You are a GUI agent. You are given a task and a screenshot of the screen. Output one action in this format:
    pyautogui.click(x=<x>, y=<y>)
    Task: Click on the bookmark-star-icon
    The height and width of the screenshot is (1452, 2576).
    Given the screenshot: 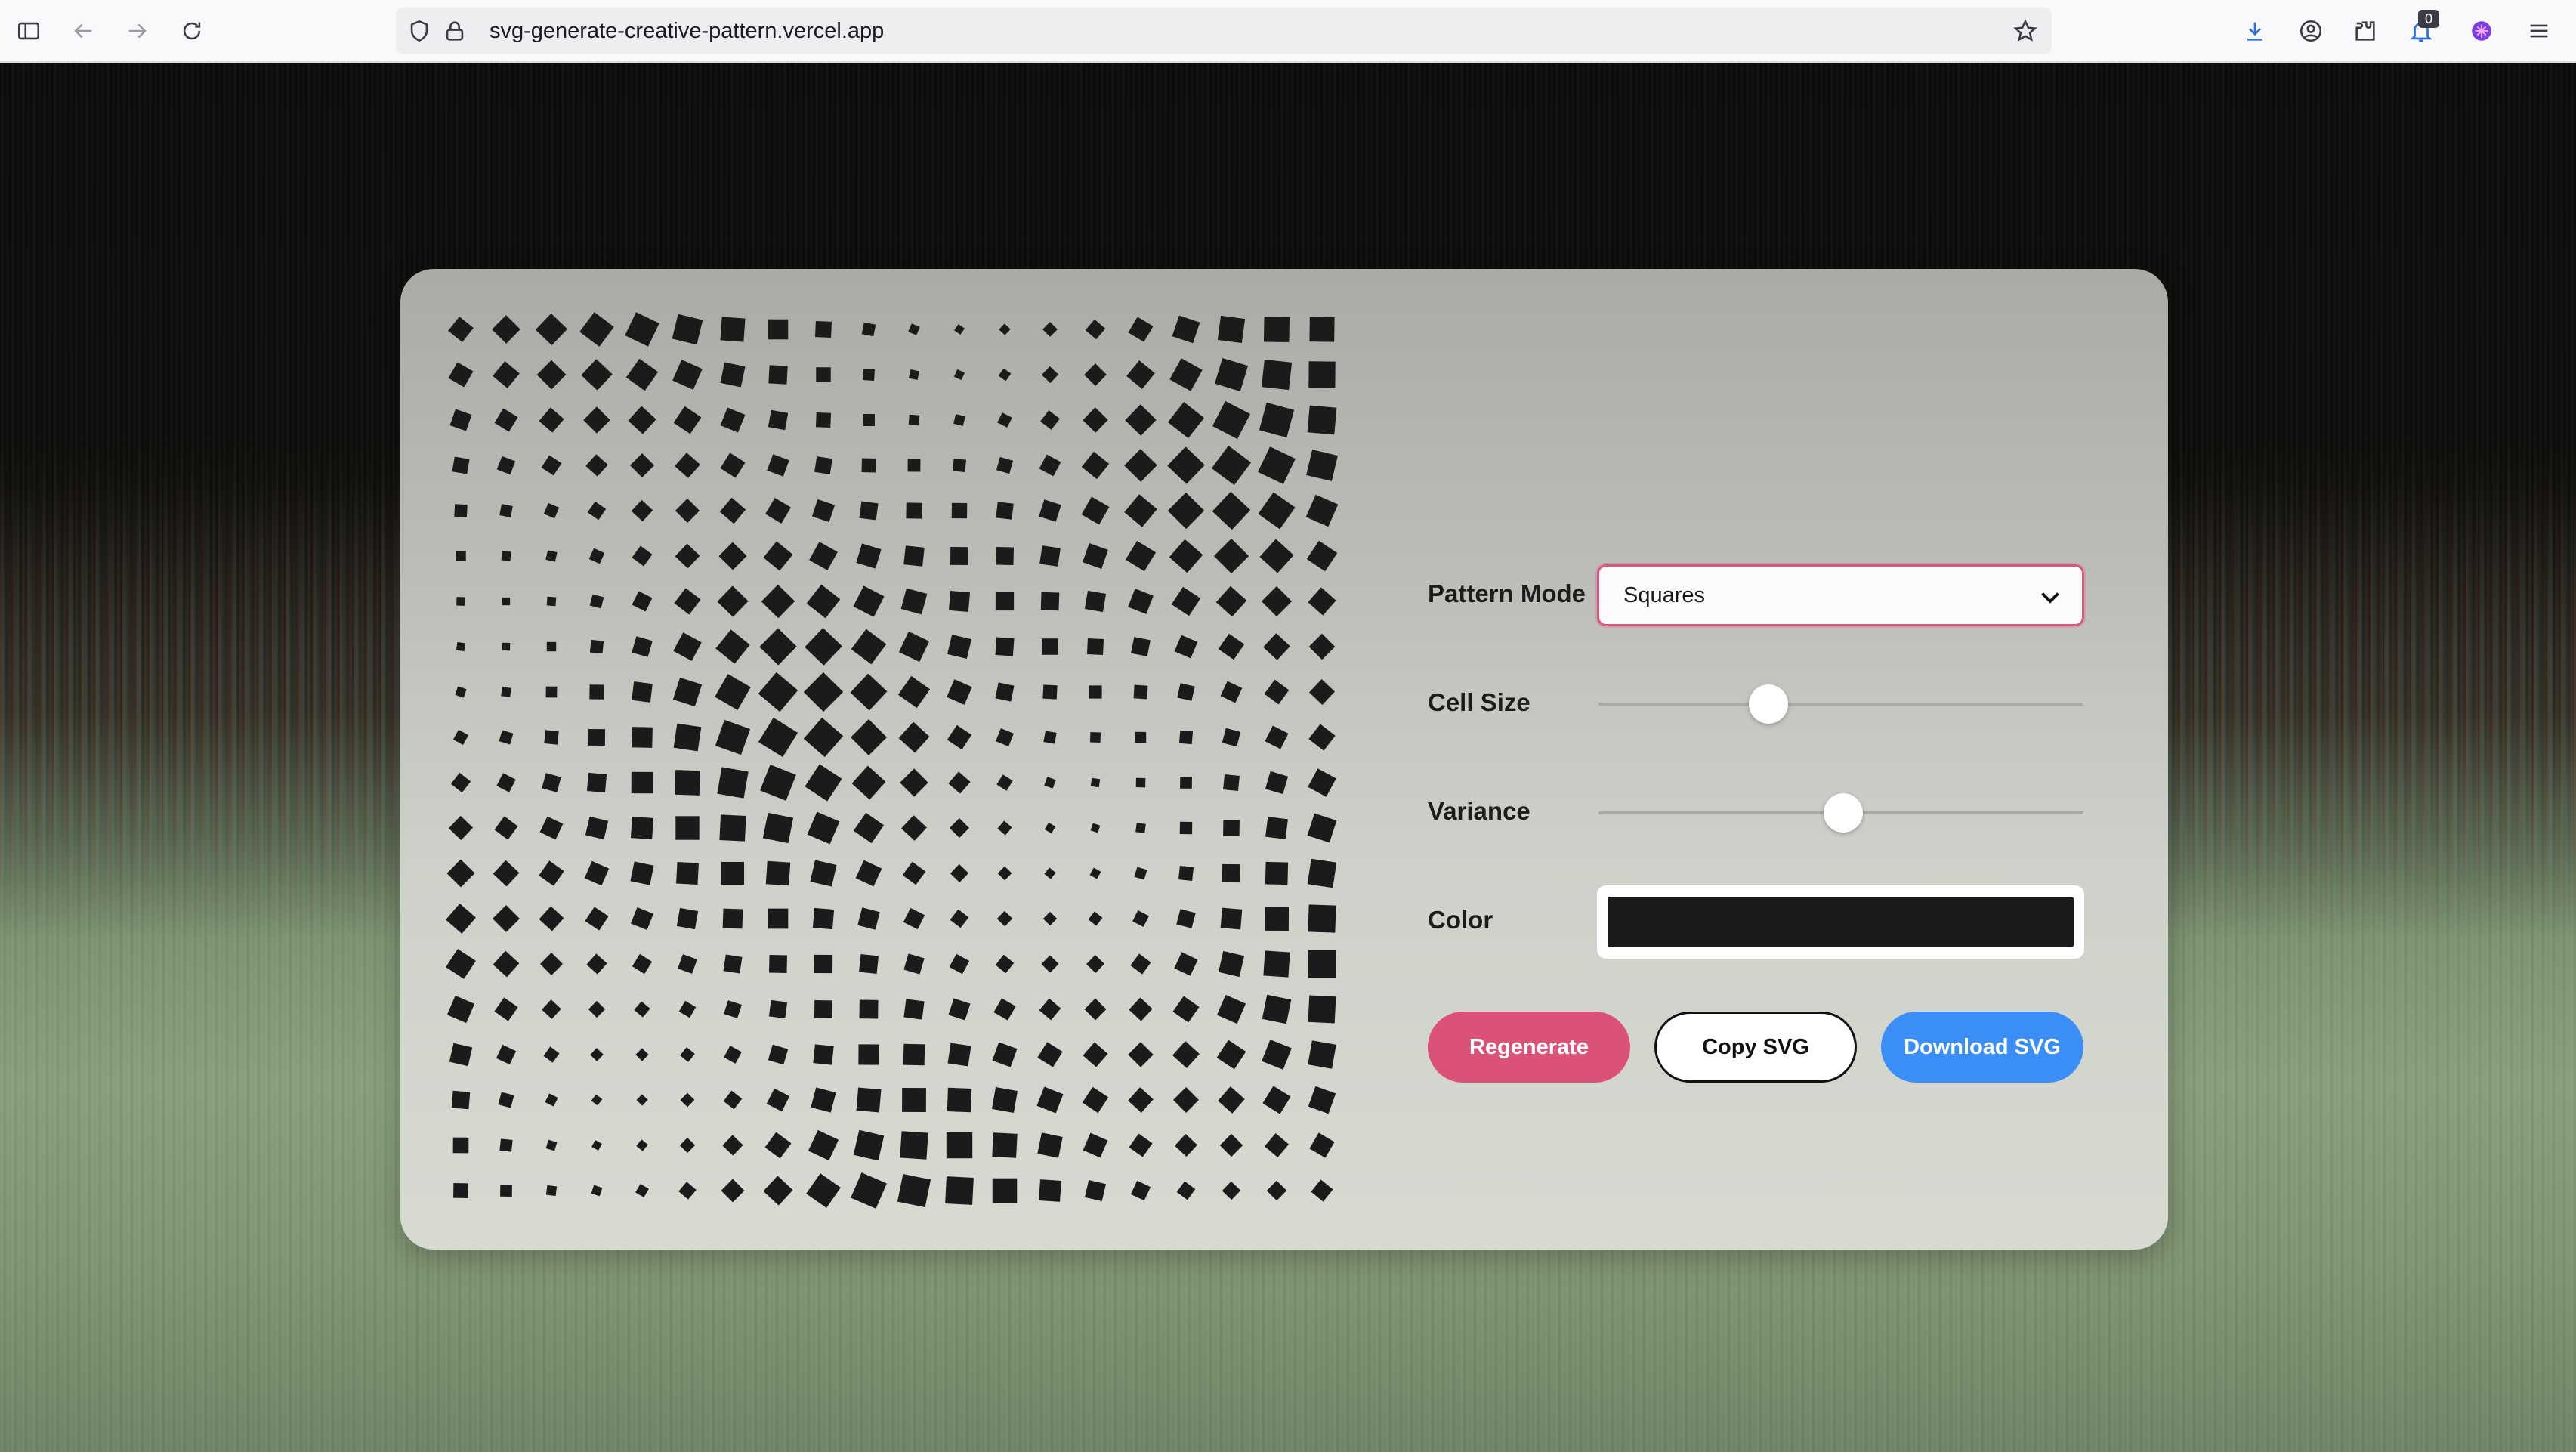 What is the action you would take?
    pyautogui.click(x=2025, y=31)
    